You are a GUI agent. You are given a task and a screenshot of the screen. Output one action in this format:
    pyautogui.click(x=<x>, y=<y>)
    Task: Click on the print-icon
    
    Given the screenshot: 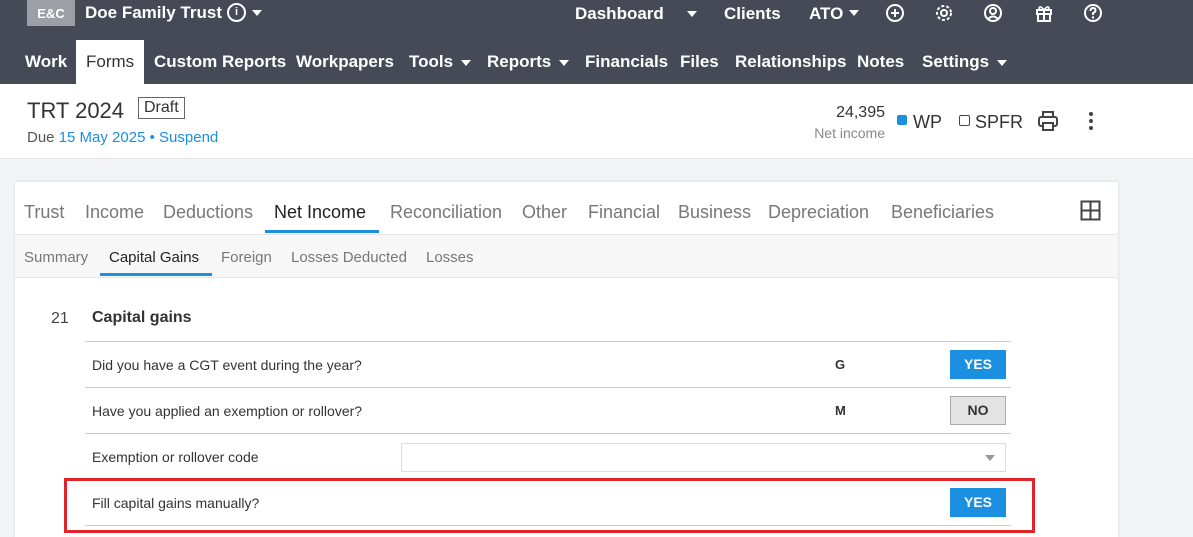 What is the action you would take?
    pyautogui.click(x=1048, y=121)
    